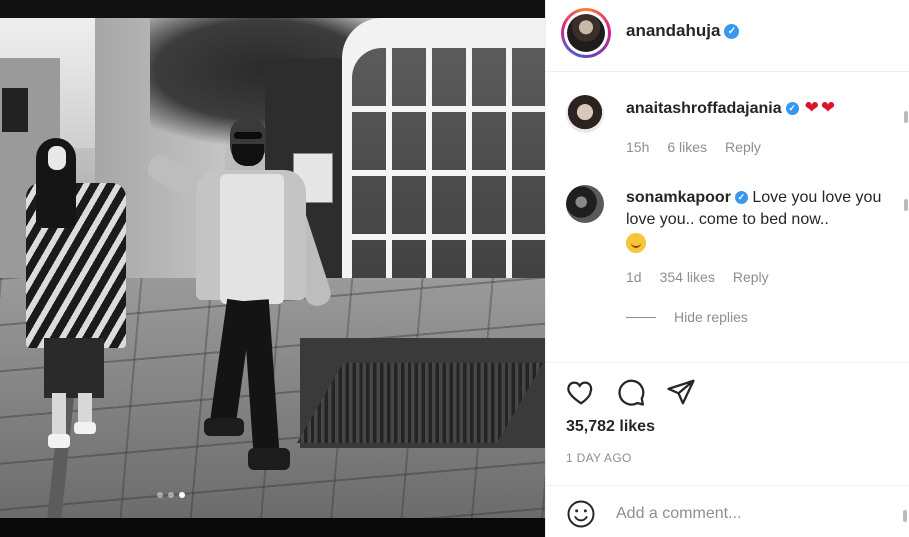 The width and height of the screenshot is (909, 537). I want to click on post-actions, so click(631, 392).